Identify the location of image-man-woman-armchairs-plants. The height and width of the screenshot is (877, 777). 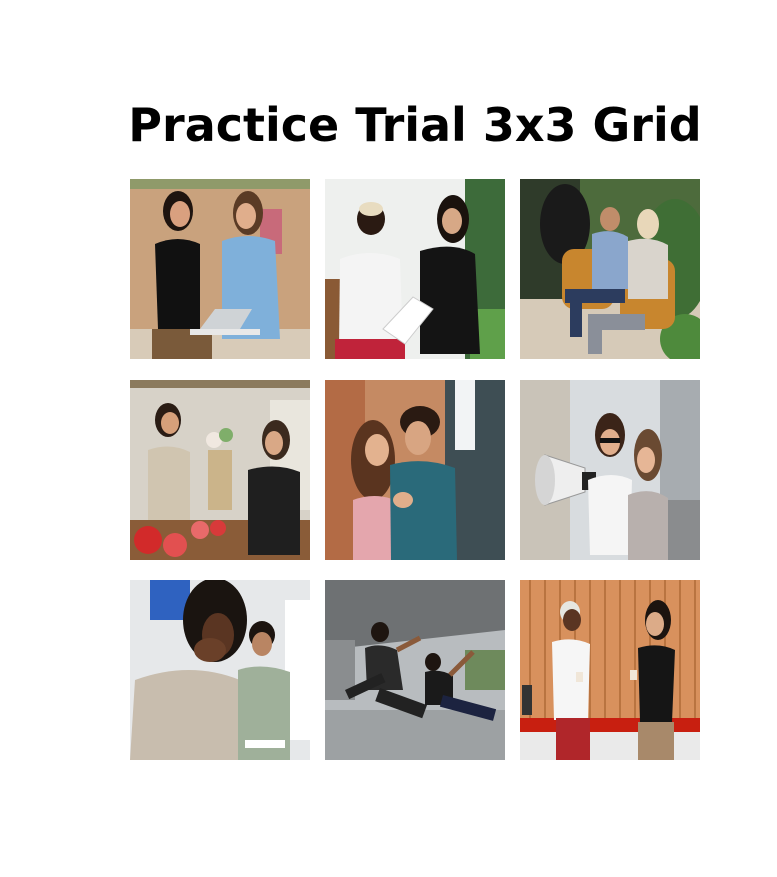
(610, 269).